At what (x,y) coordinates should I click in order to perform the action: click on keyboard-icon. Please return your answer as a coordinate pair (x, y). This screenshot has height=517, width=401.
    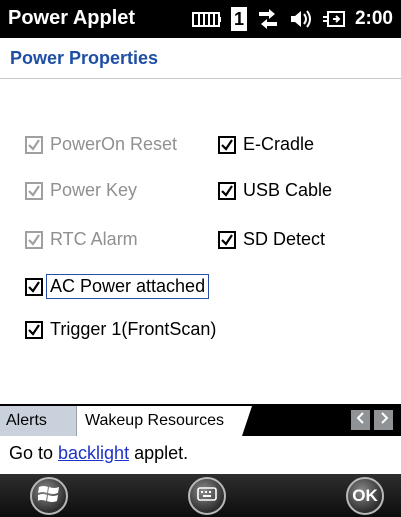
    Looking at the image, I should click on (207, 496).